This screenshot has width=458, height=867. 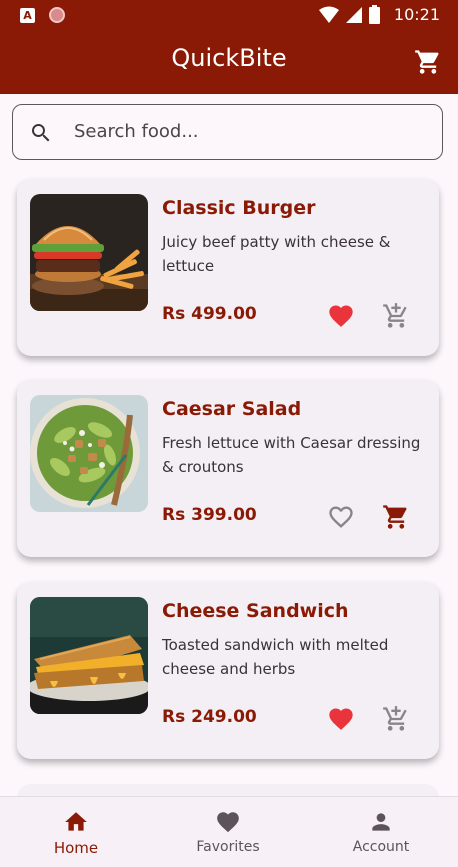 I want to click on nav-account-label: Account, so click(x=381, y=847).